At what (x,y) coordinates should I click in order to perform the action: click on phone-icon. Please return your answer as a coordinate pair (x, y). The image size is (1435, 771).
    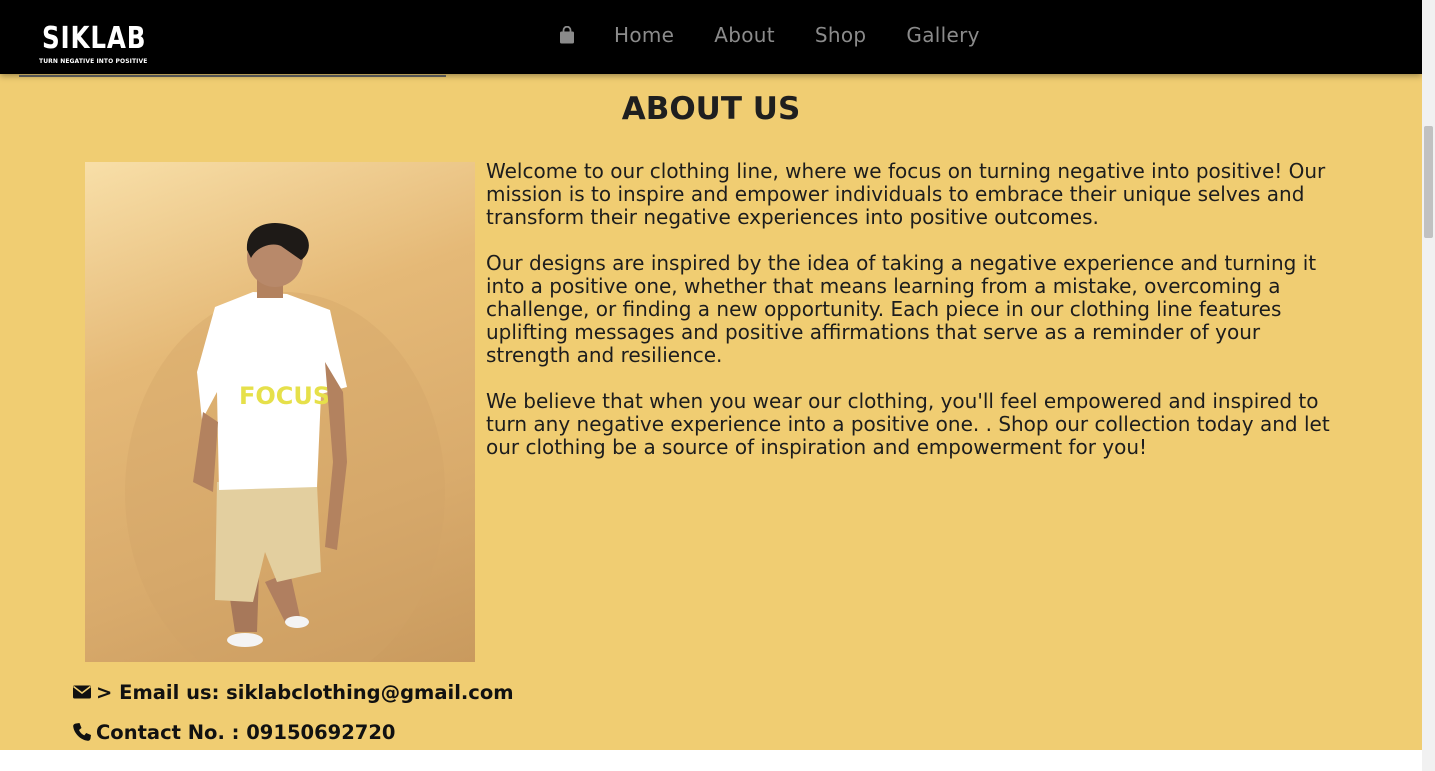
    Looking at the image, I should click on (82, 732).